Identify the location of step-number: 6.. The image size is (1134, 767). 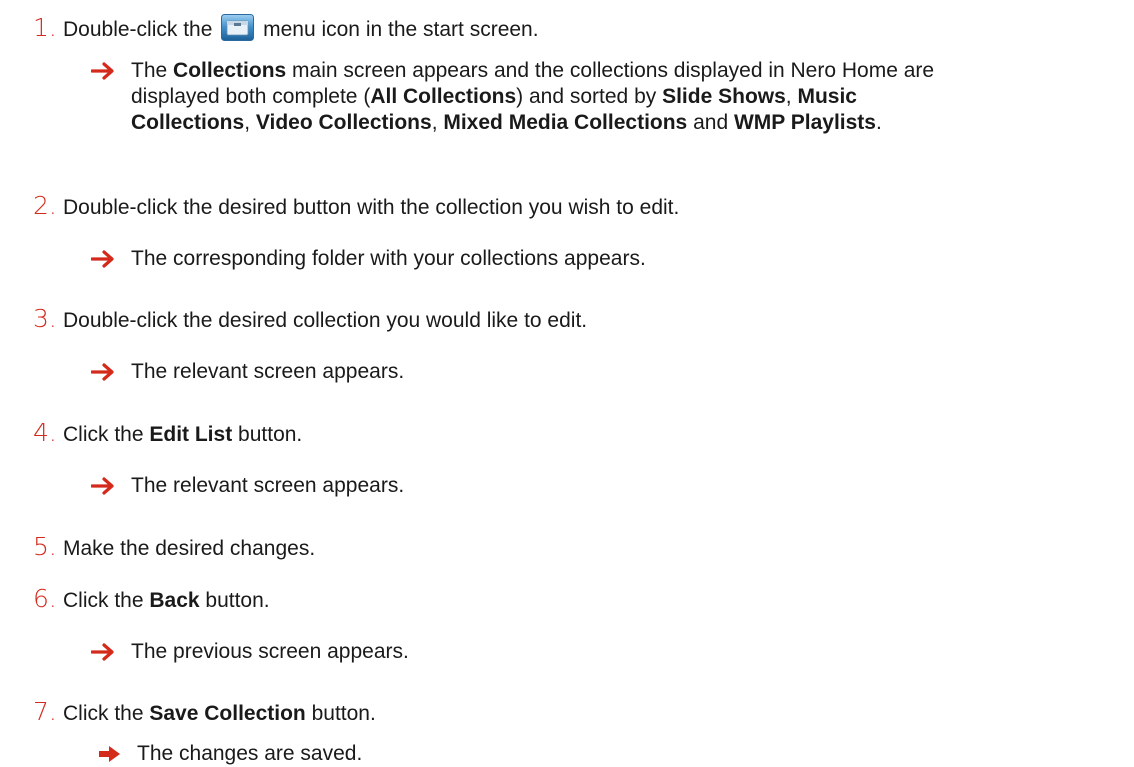
(45, 598).